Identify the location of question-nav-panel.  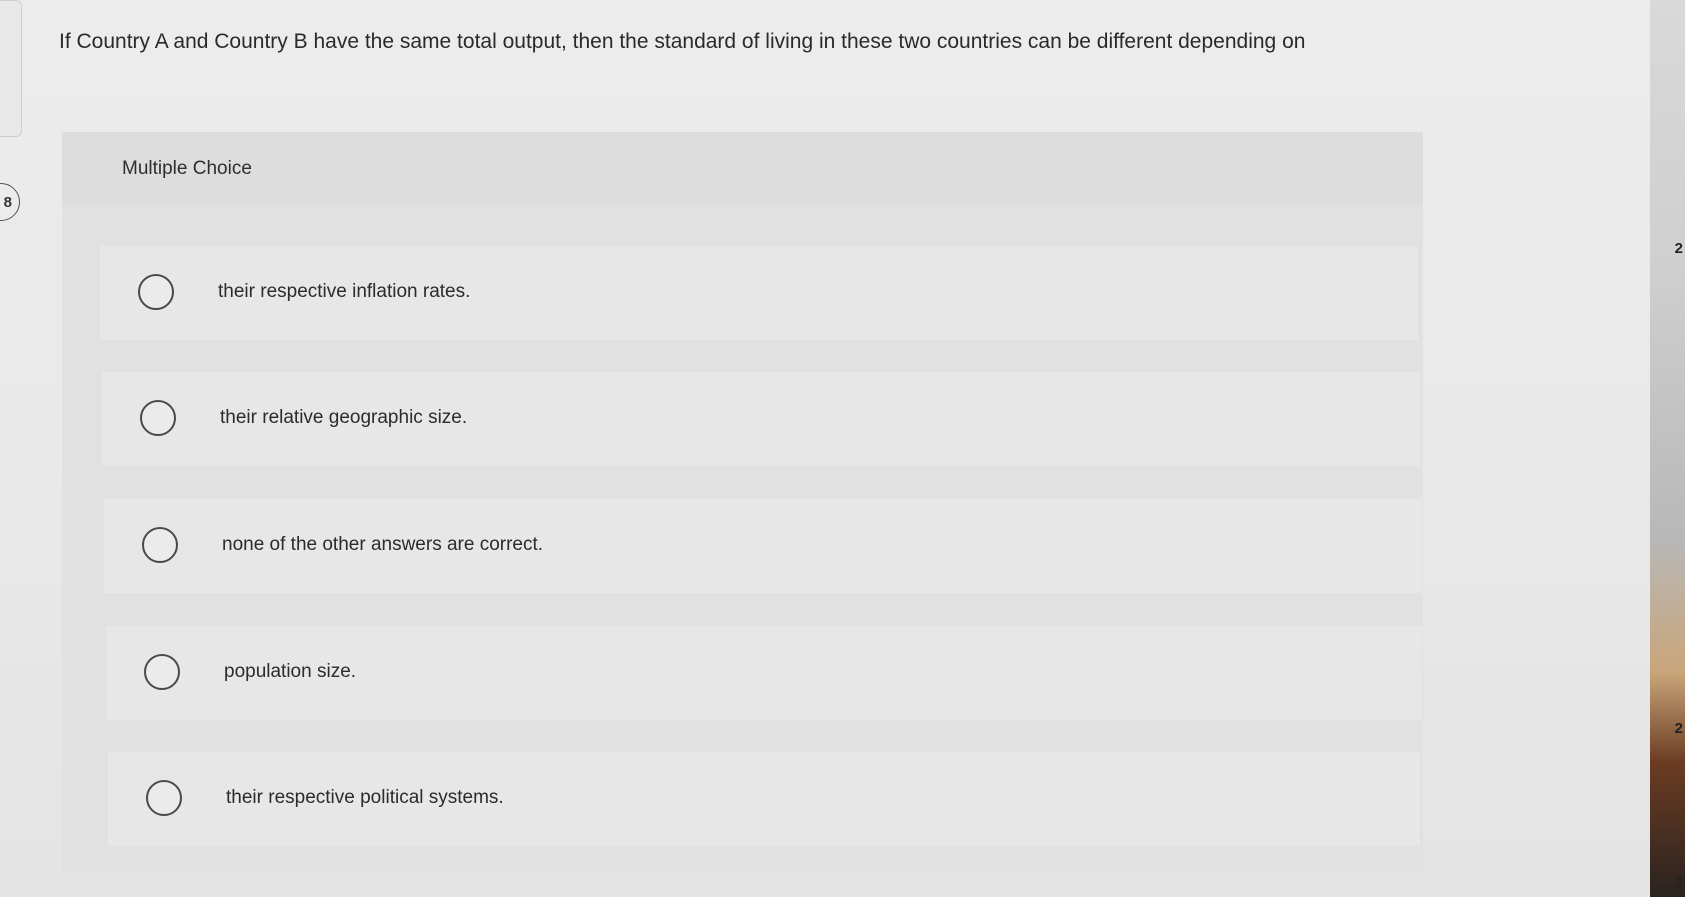
(11, 68).